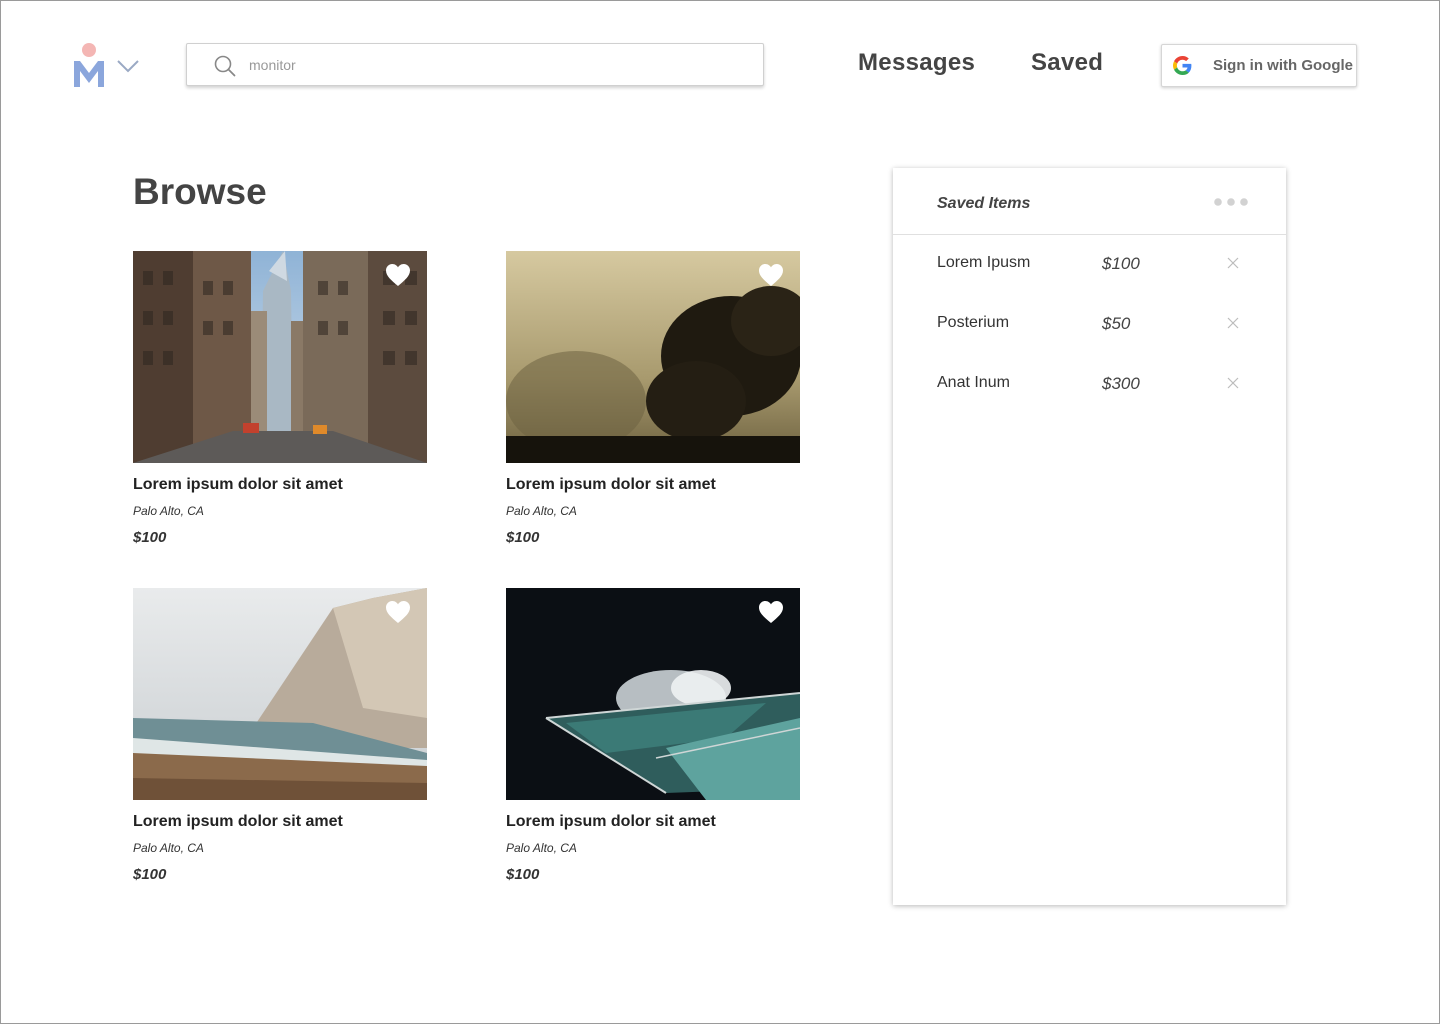 The height and width of the screenshot is (1024, 1440). What do you see at coordinates (489, 65) in the screenshot?
I see `search-input` at bounding box center [489, 65].